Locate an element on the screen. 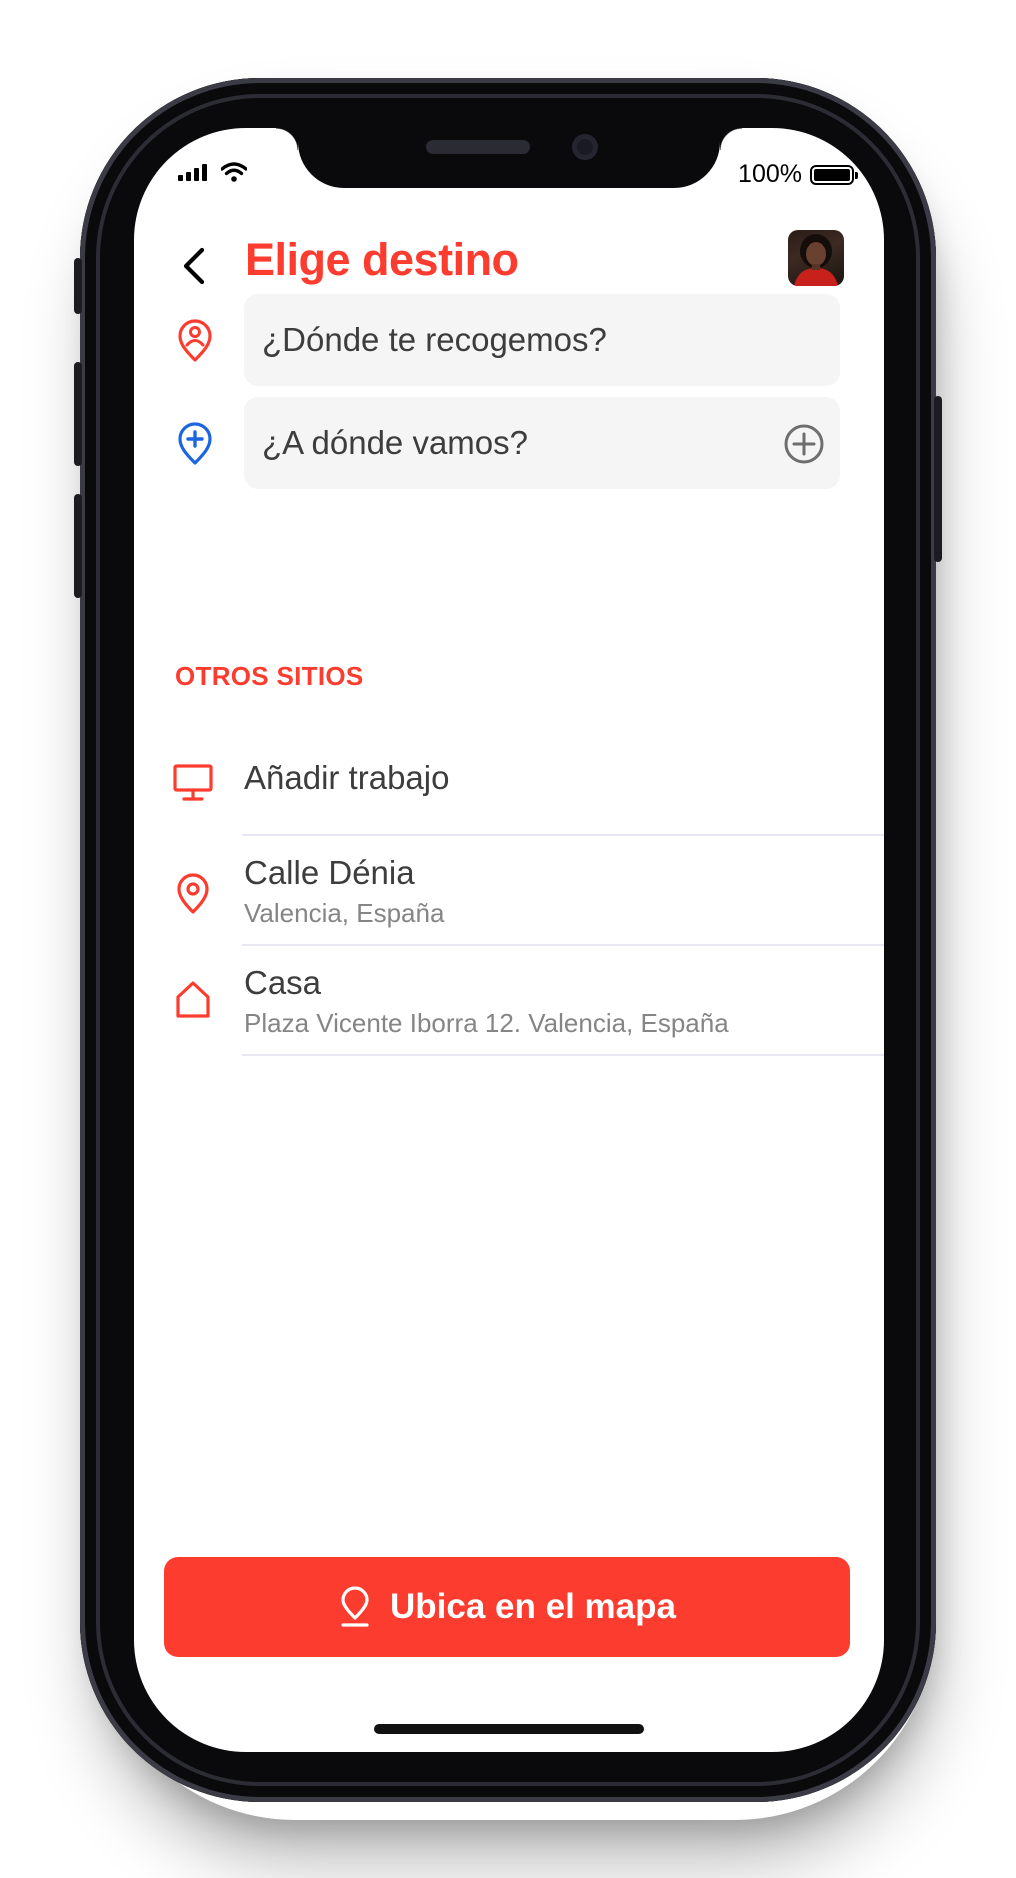 The image size is (1016, 1878). status-bar-right: 100% is located at coordinates (798, 174).